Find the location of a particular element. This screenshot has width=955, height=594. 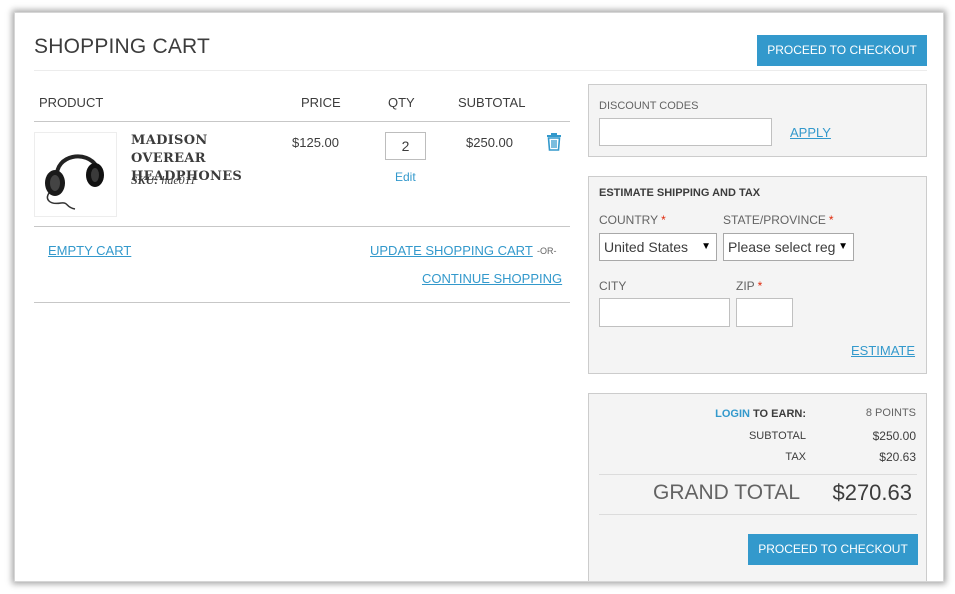

discount-code-input is located at coordinates (685, 132).